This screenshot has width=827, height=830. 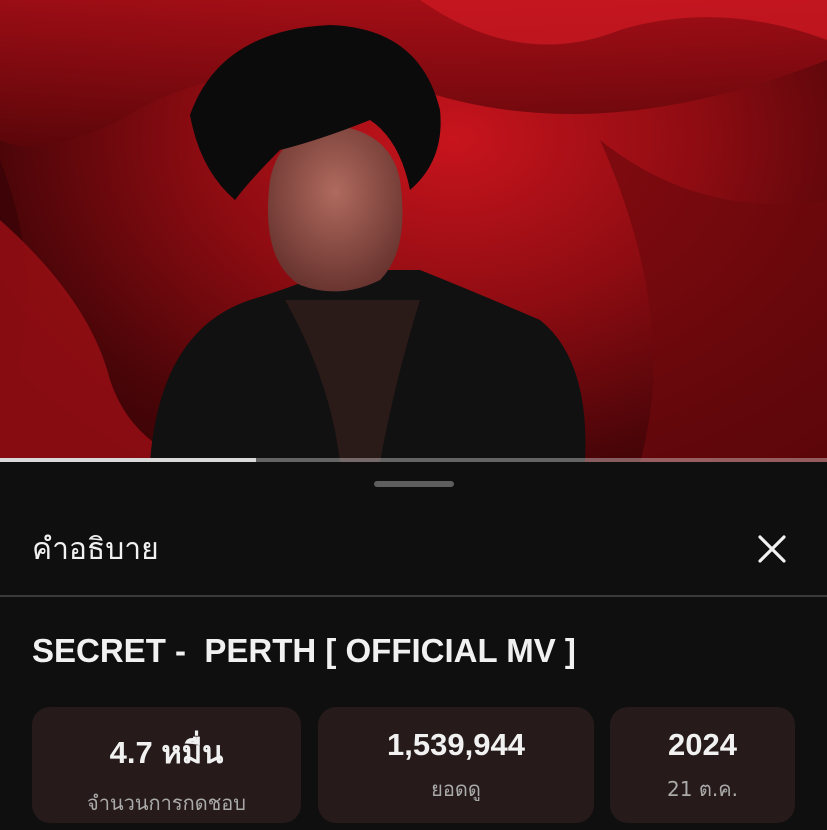 I want to click on divider, so click(x=413, y=596).